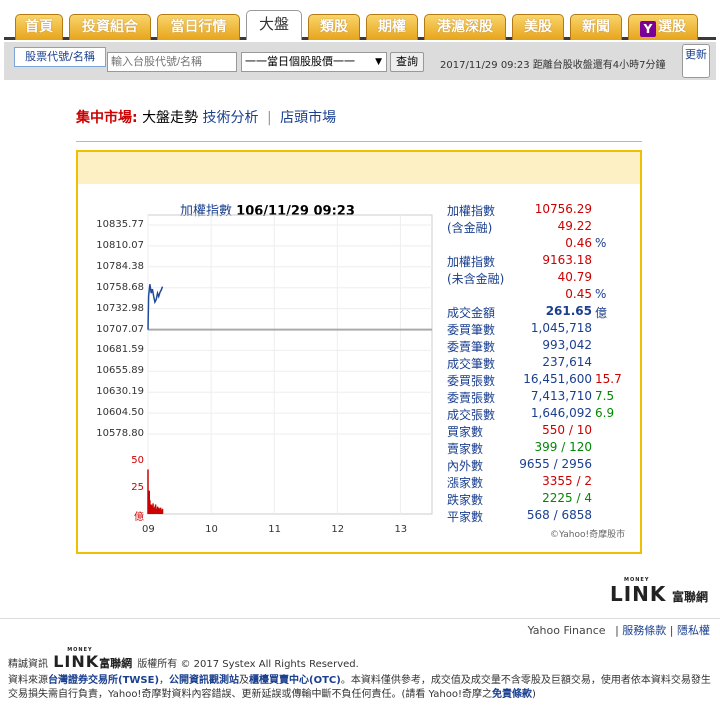 This screenshot has width=720, height=708. I want to click on tab-stock-screener: Y 選股, so click(663, 27).